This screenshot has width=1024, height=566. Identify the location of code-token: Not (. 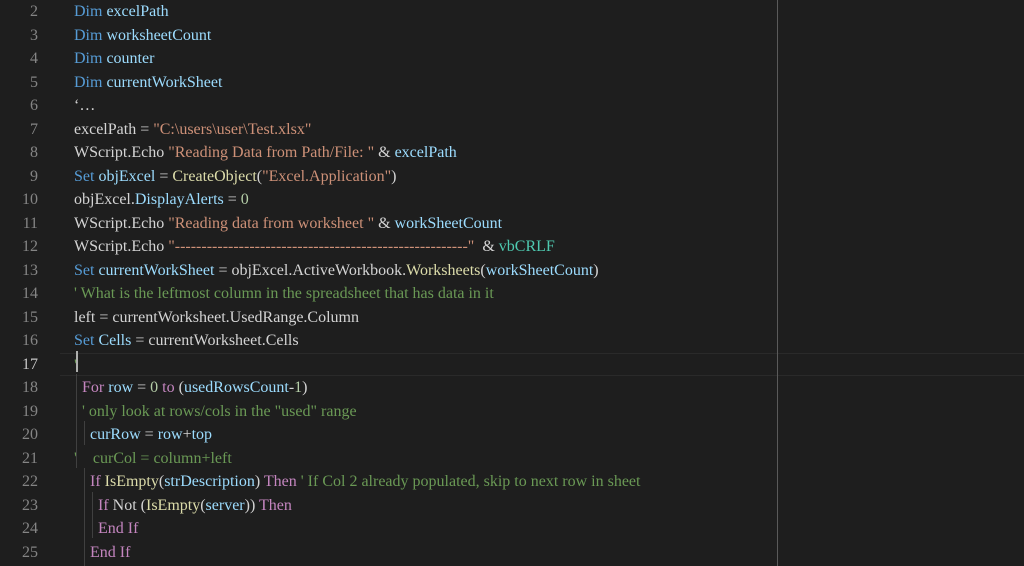
(129, 505).